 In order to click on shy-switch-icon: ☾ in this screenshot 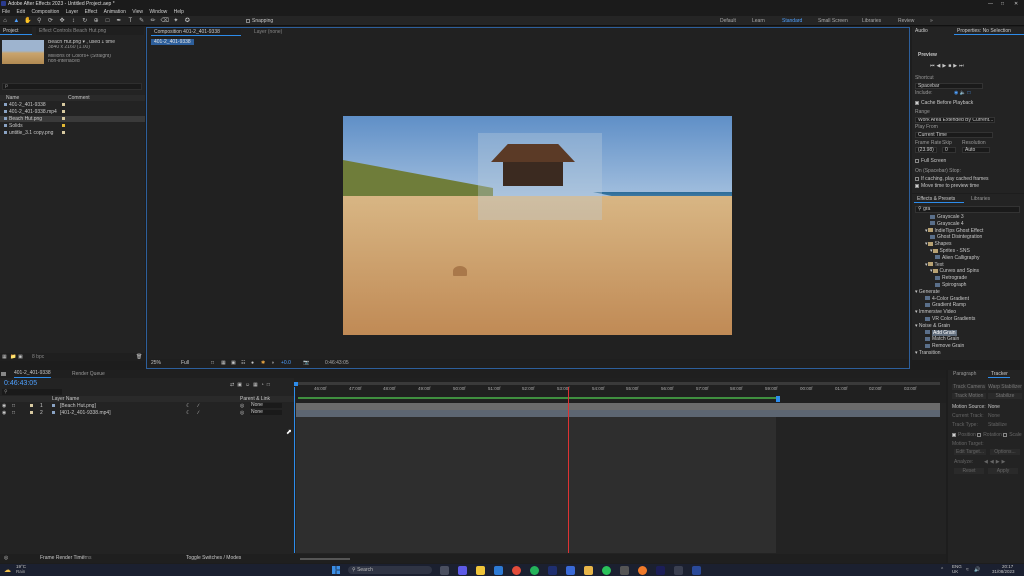, I will do `click(188, 413)`.